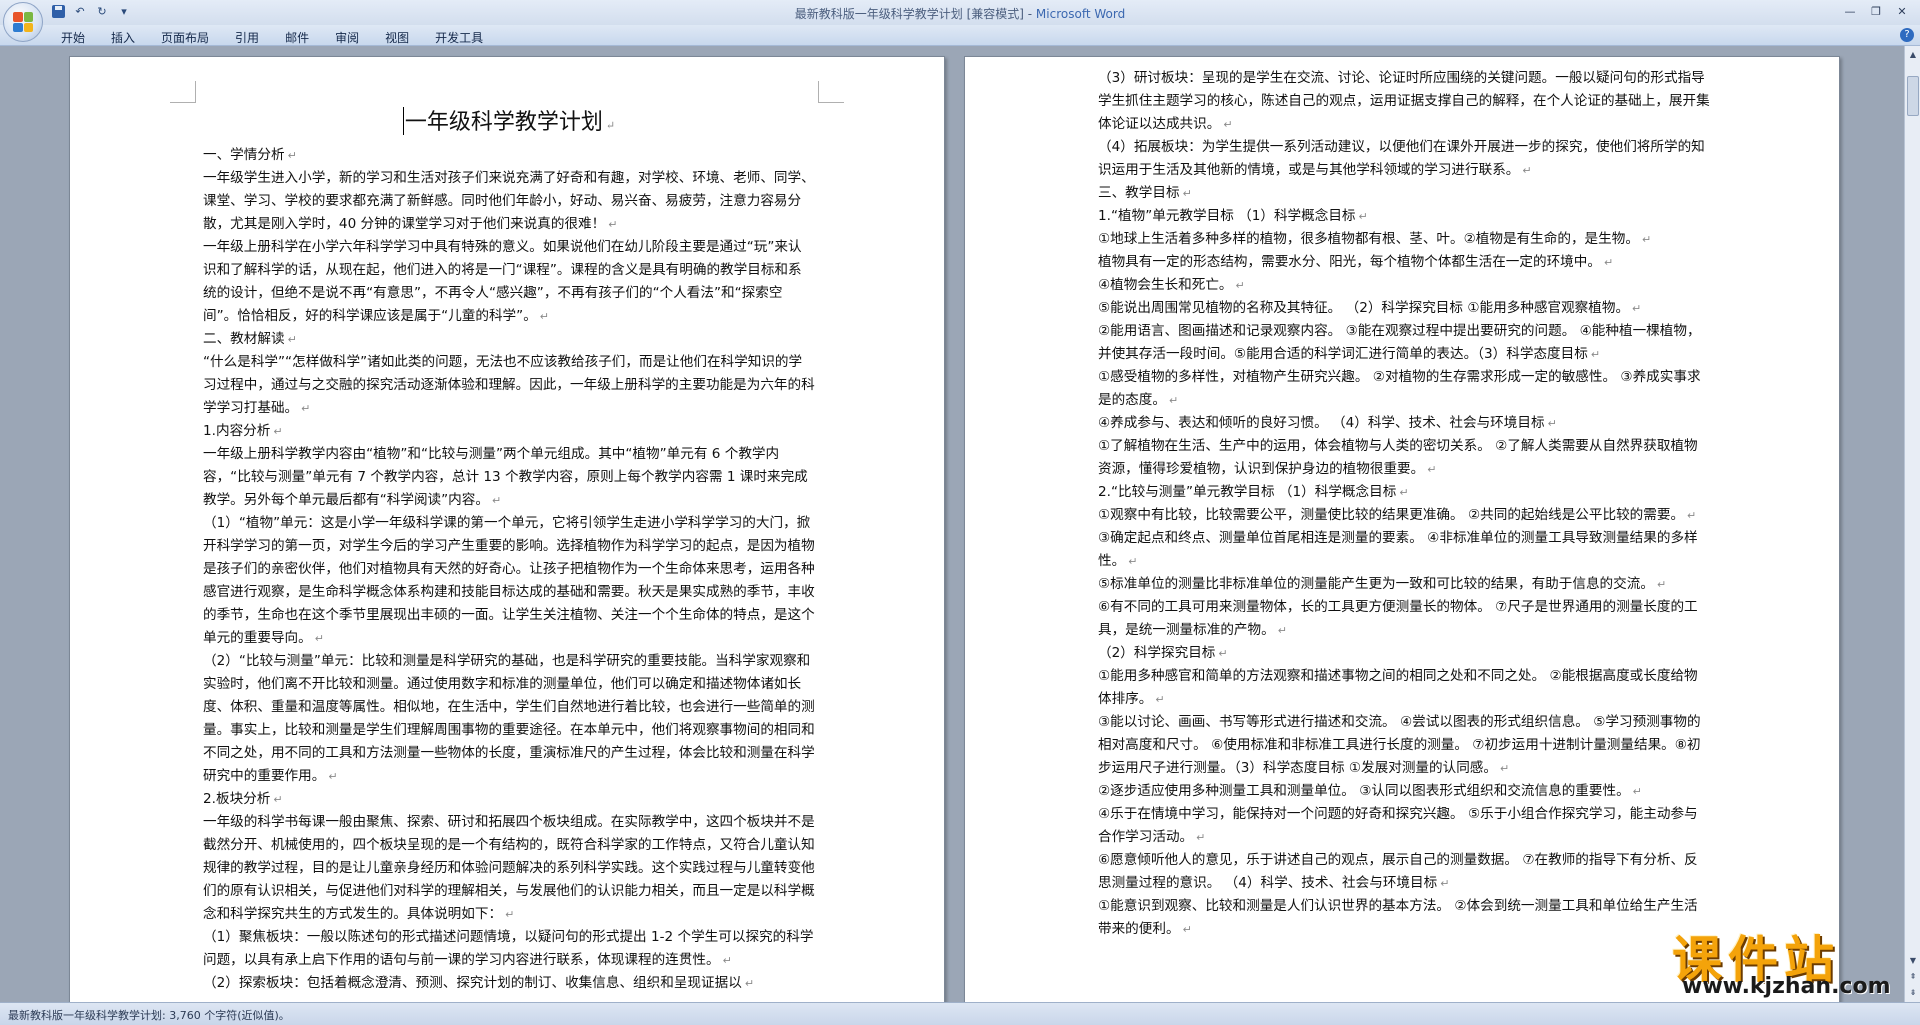  I want to click on close-icon: ✕, so click(1902, 11).